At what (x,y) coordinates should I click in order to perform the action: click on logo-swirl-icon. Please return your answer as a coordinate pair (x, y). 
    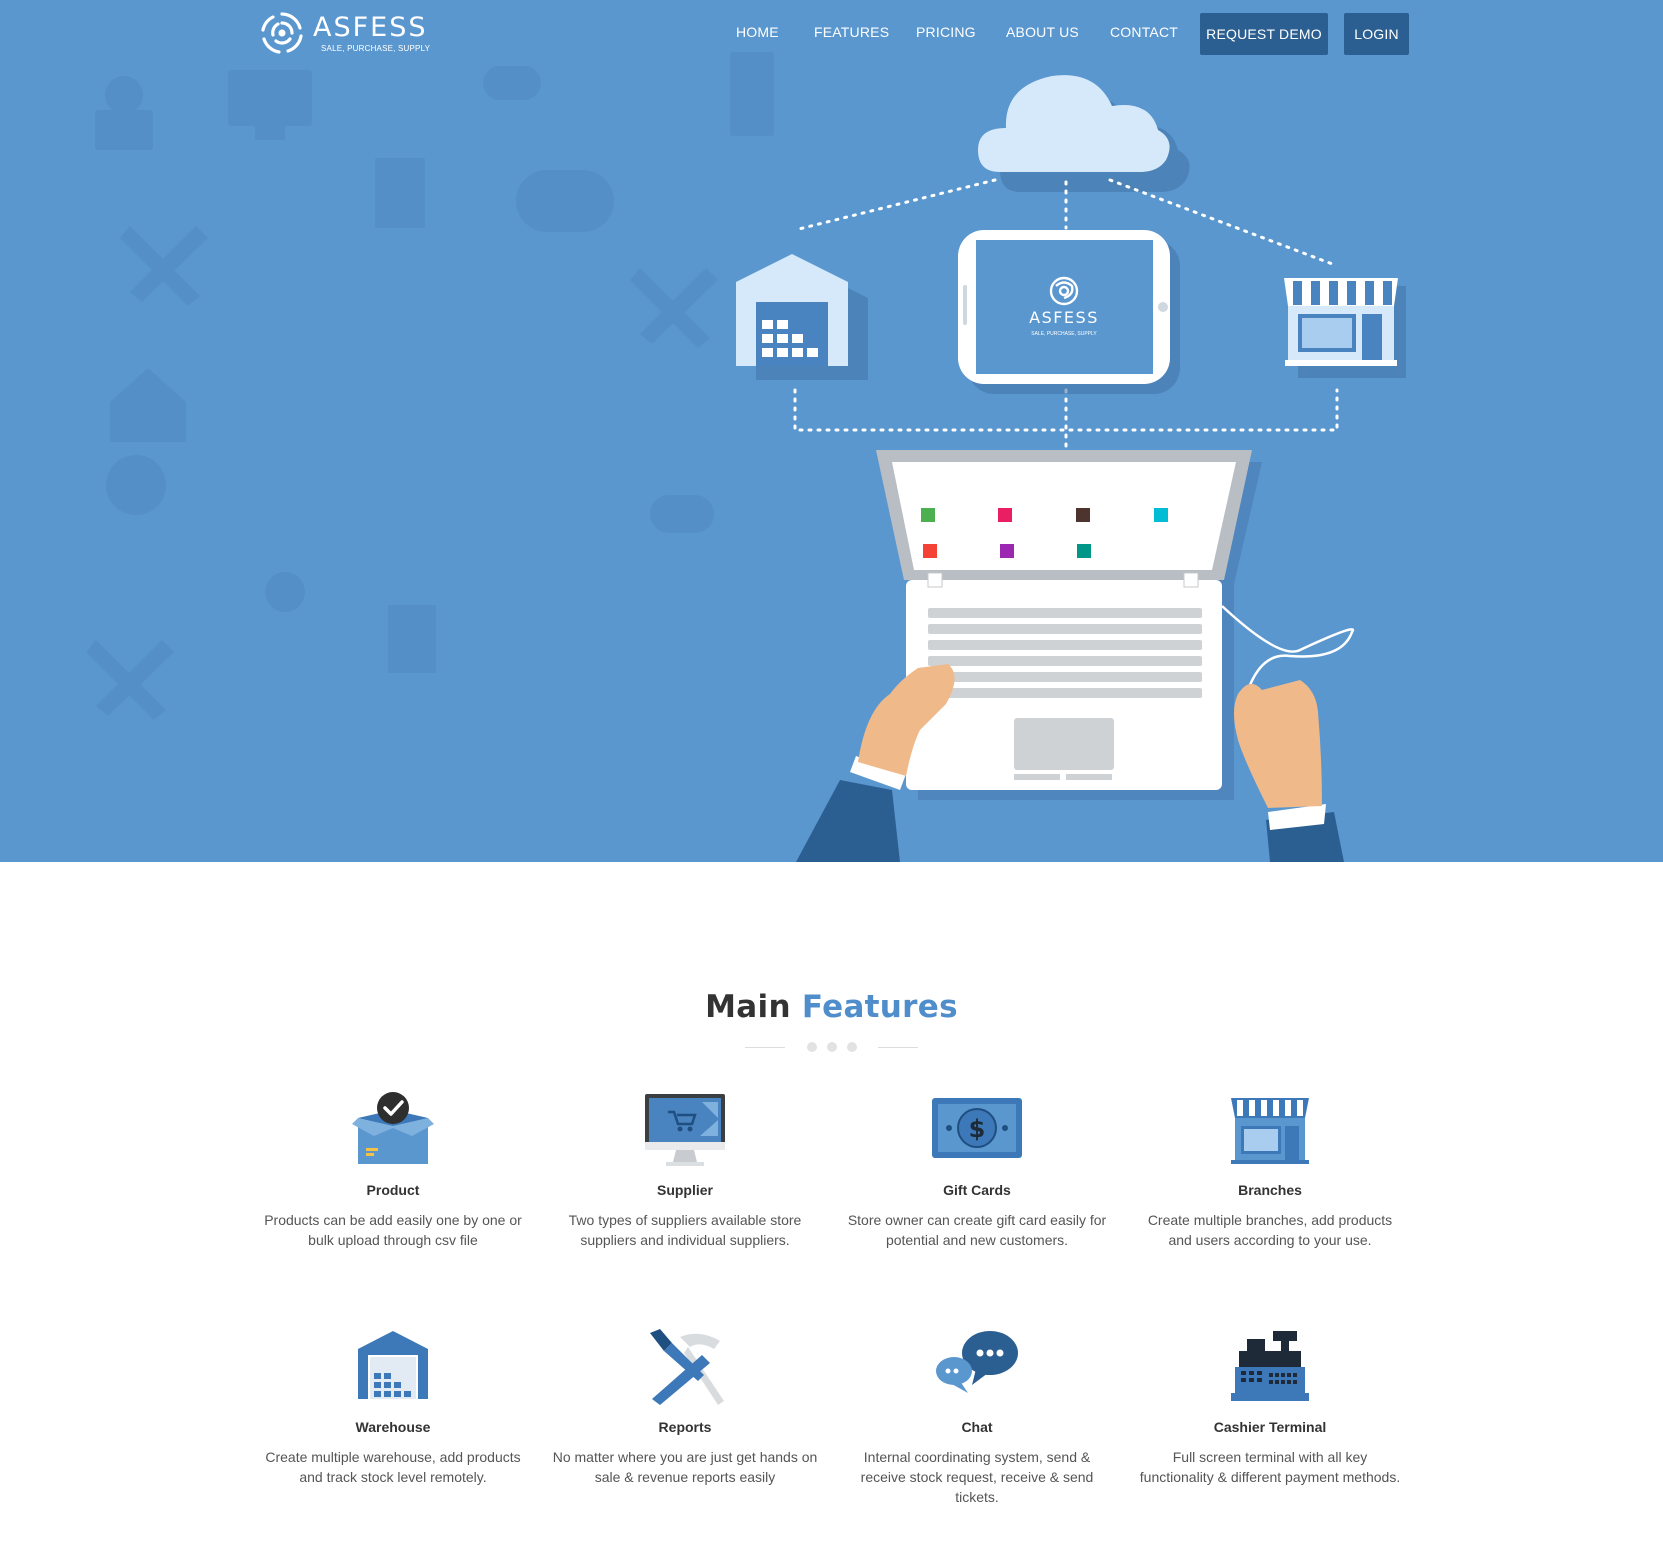
    Looking at the image, I should click on (282, 33).